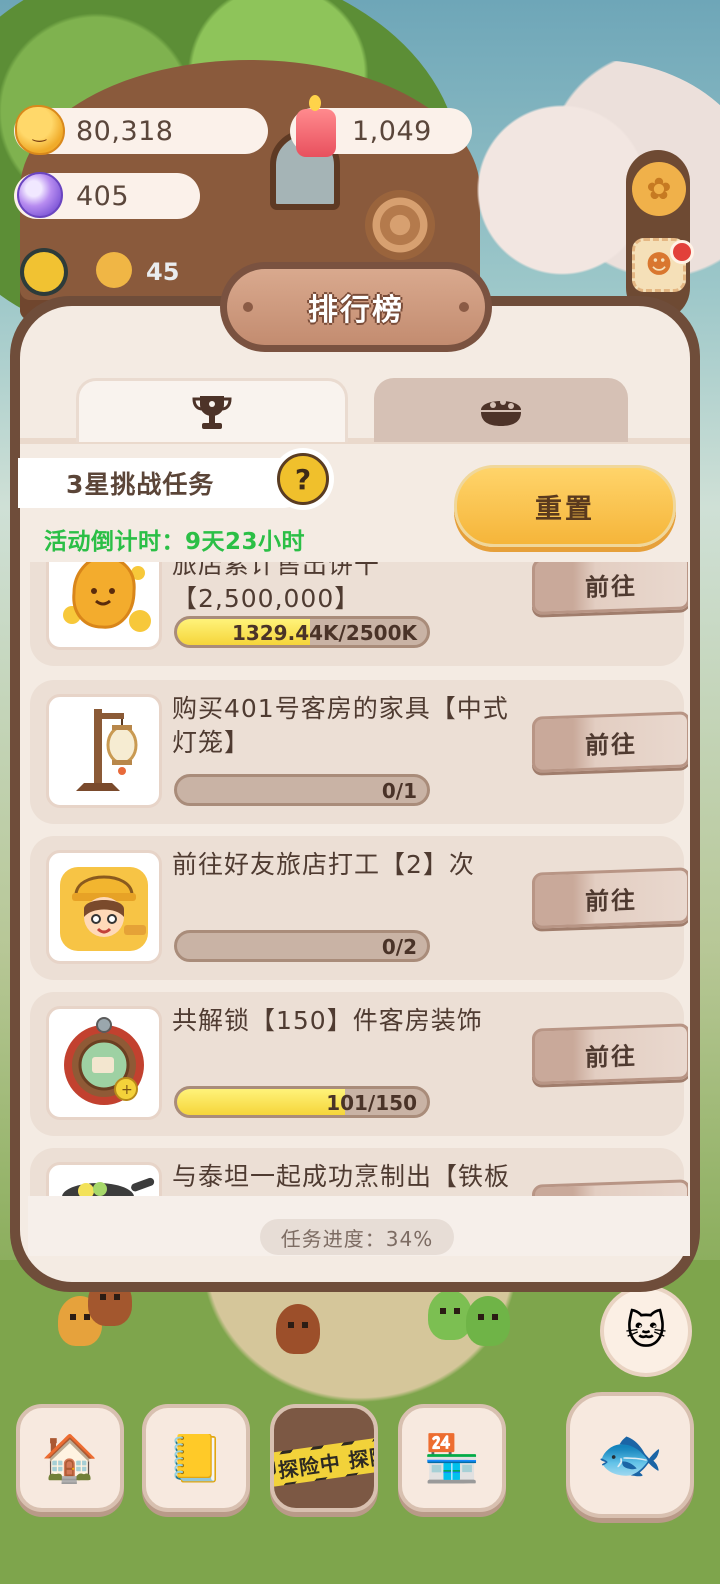  What do you see at coordinates (399, 947) in the screenshot?
I see `task-progress-text: 0/2` at bounding box center [399, 947].